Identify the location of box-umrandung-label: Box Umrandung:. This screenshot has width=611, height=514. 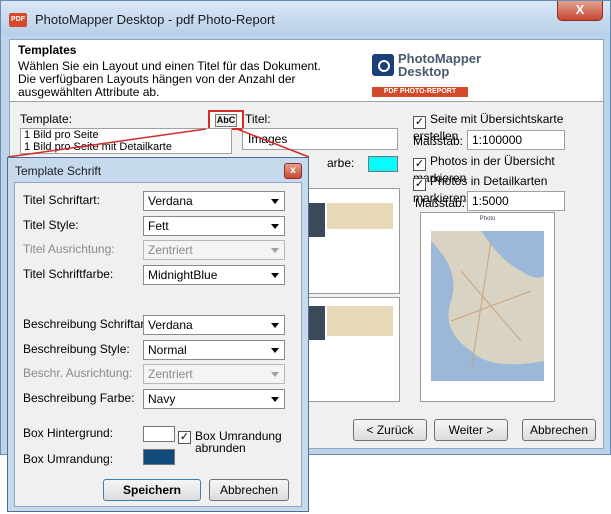
(68, 459).